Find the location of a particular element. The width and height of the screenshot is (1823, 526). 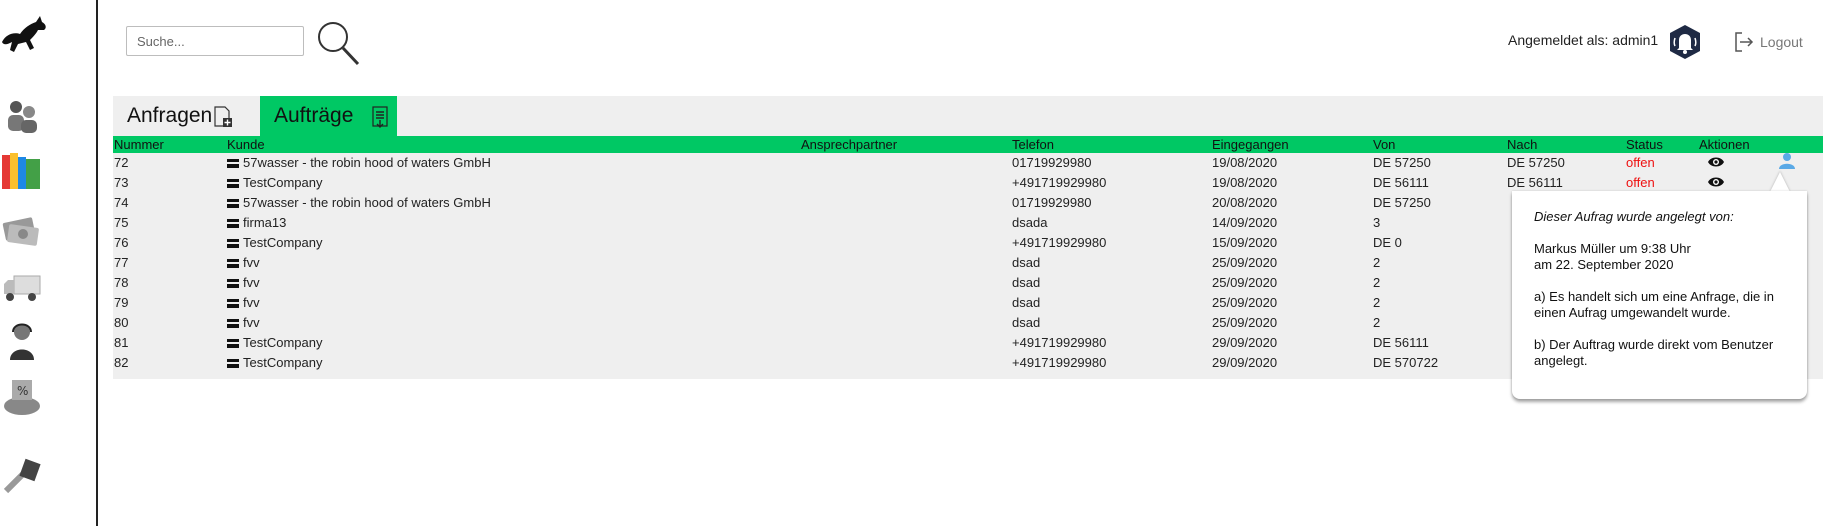

list-document-icon is located at coordinates (380, 117).